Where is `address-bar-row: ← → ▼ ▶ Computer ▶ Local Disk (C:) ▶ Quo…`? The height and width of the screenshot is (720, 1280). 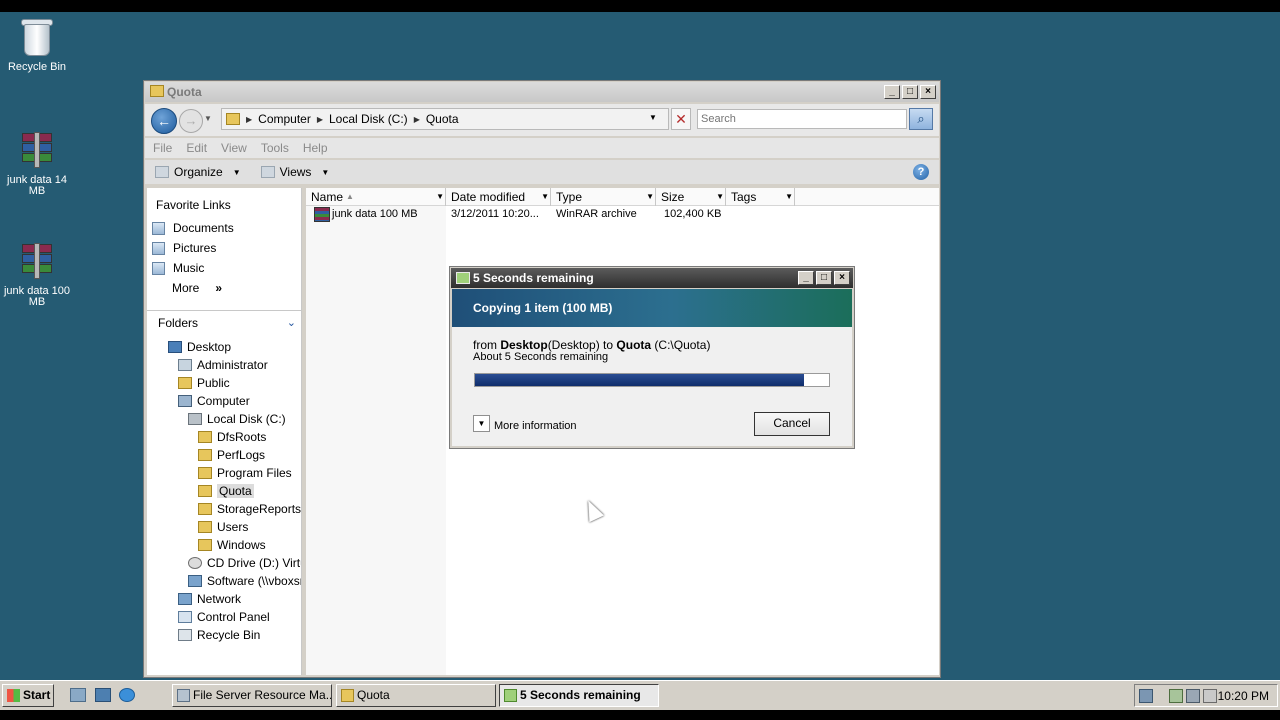
address-bar-row: ← → ▼ ▶ Computer ▶ Local Disk (C:) ▶ Quo… is located at coordinates (542, 120).